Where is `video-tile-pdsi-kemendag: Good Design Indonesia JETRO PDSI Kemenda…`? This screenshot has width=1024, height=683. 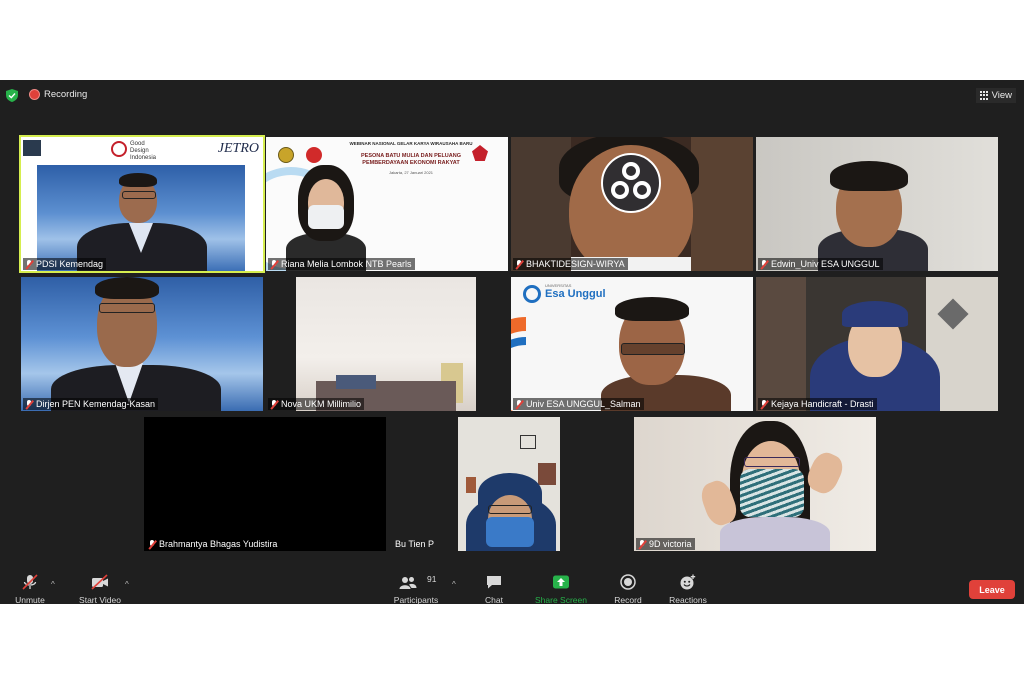 video-tile-pdsi-kemendag: Good Design Indonesia JETRO PDSI Kemenda… is located at coordinates (142, 204).